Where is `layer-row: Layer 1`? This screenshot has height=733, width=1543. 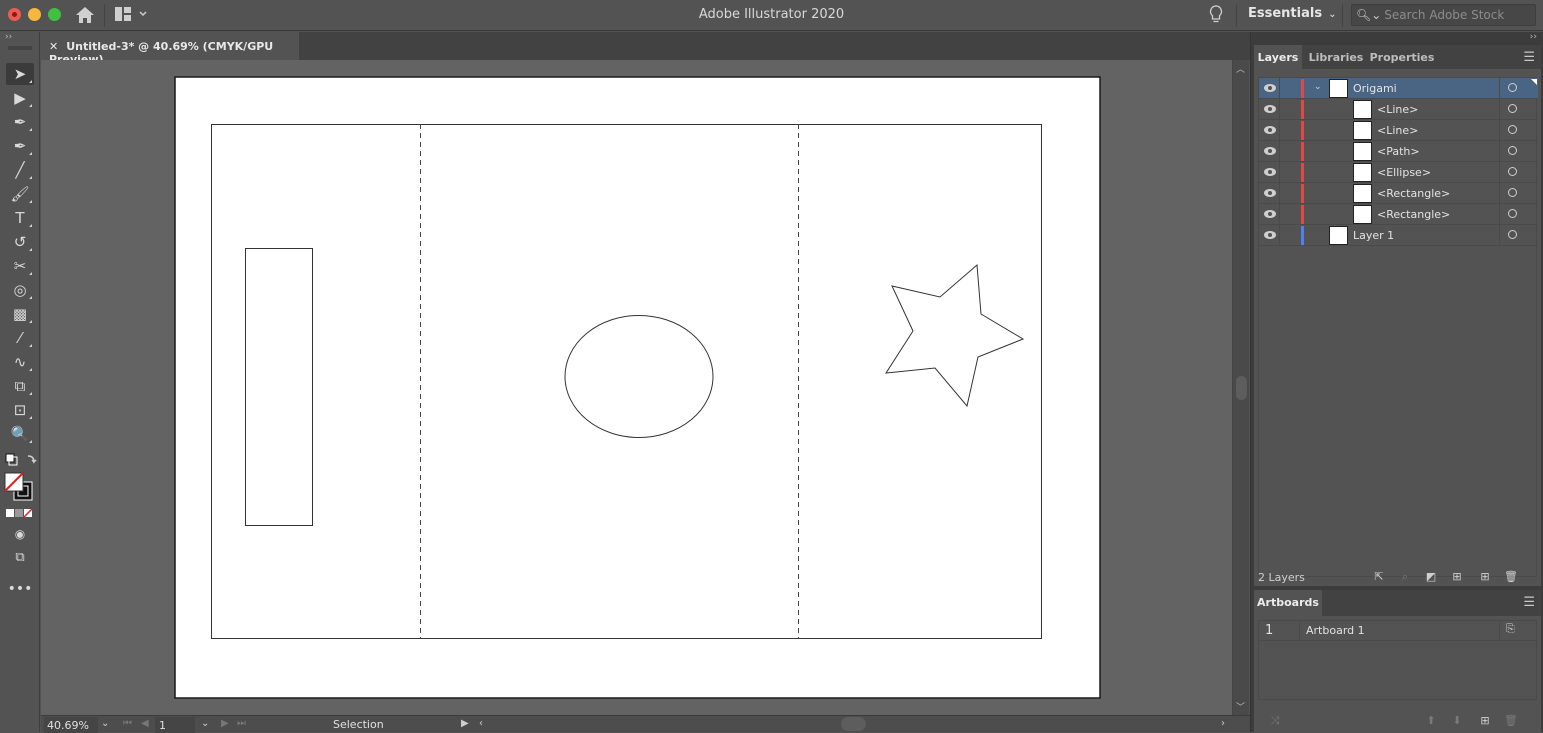
layer-row: Layer 1 is located at coordinates (1398, 235).